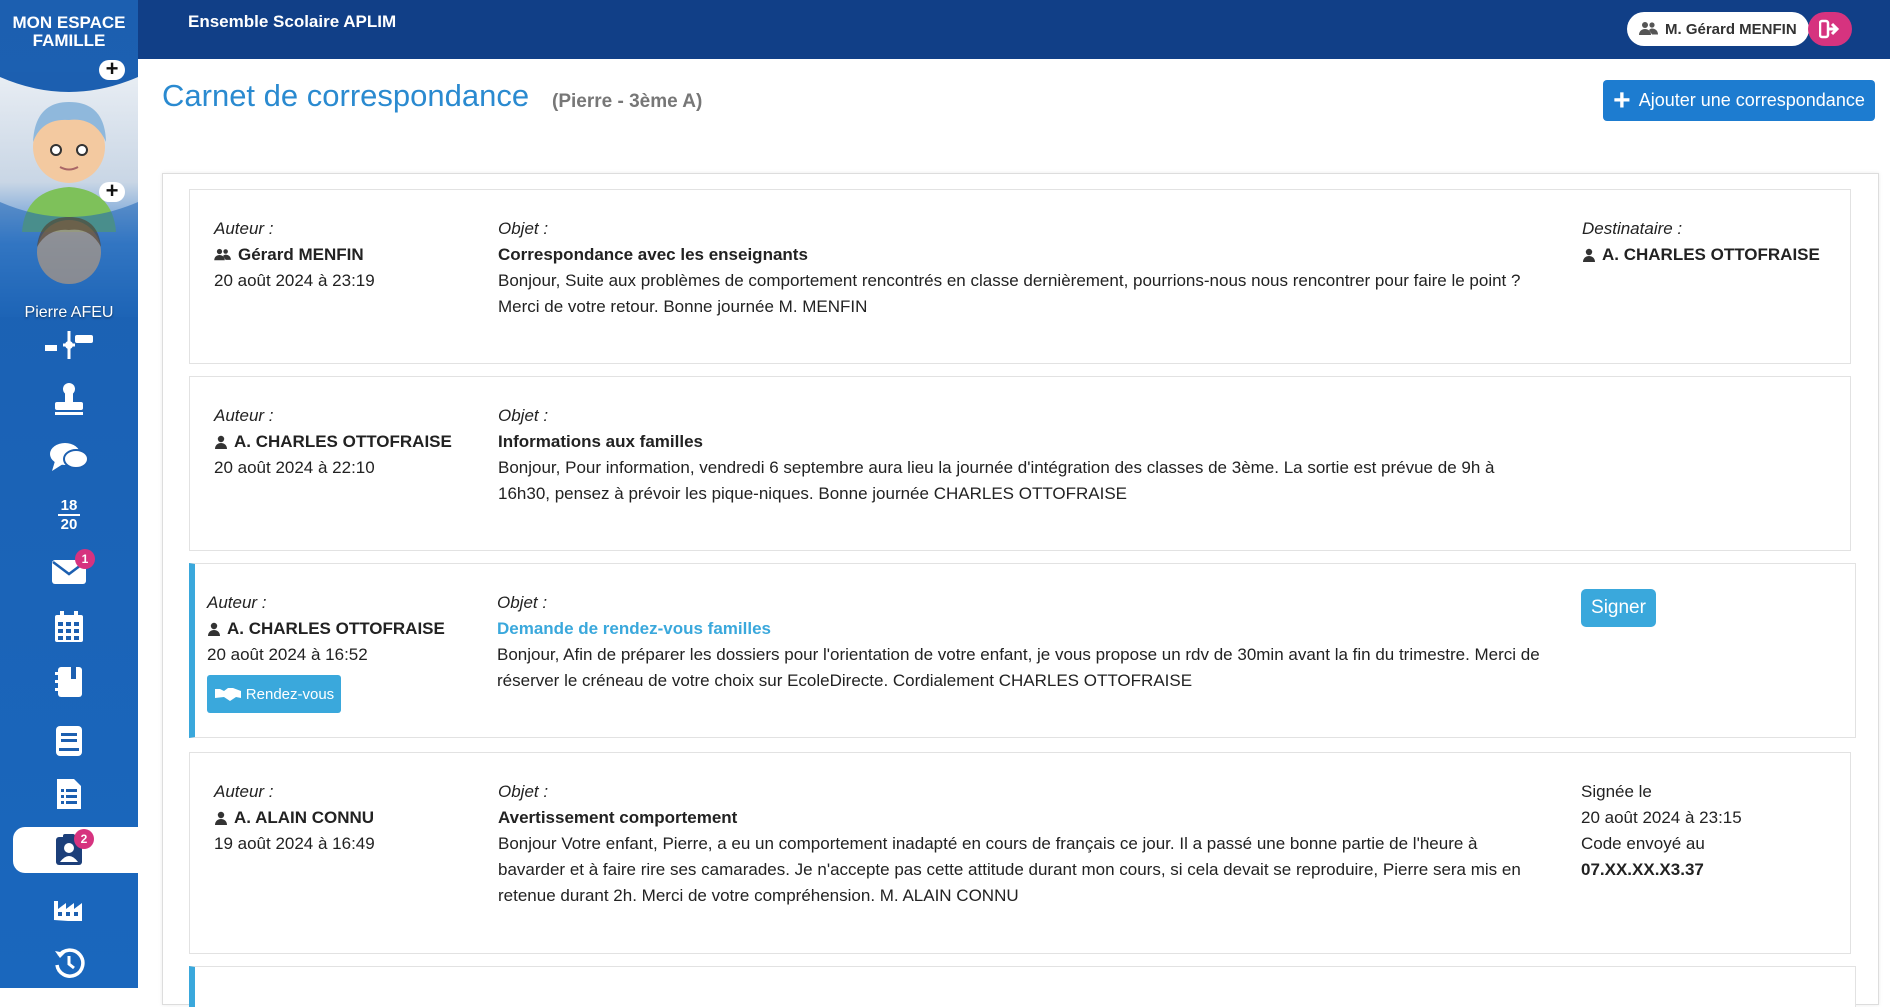 The width and height of the screenshot is (1890, 1007). I want to click on page-title: Carnet de correspondance, so click(346, 95).